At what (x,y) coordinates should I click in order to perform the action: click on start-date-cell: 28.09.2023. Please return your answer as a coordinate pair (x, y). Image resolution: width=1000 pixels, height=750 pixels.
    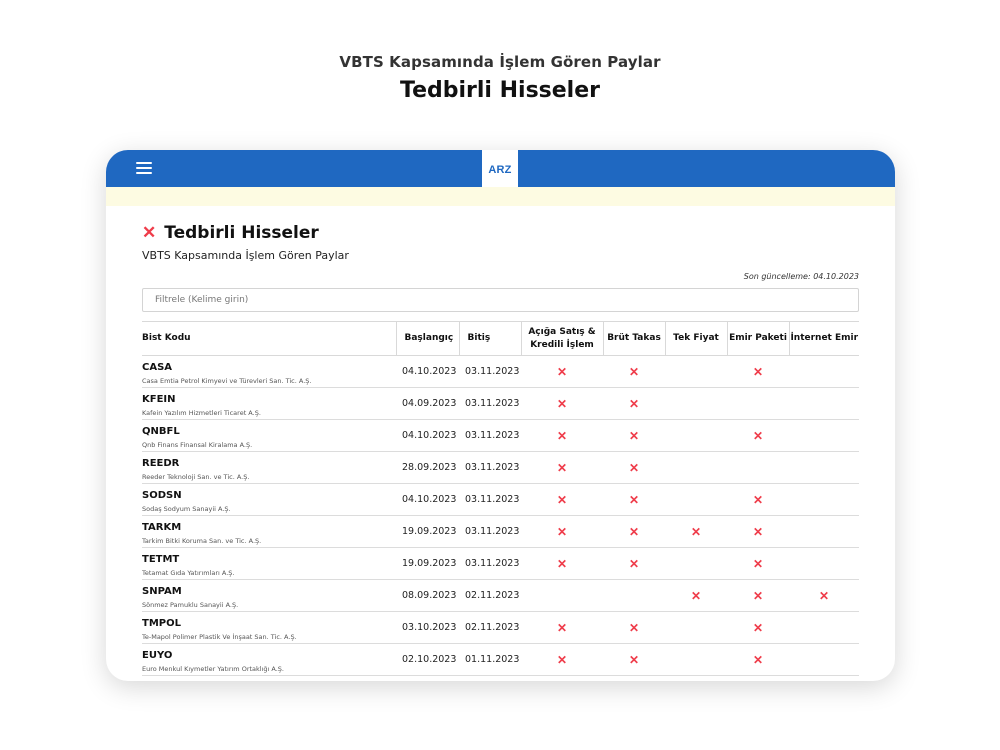
    Looking at the image, I should click on (427, 467).